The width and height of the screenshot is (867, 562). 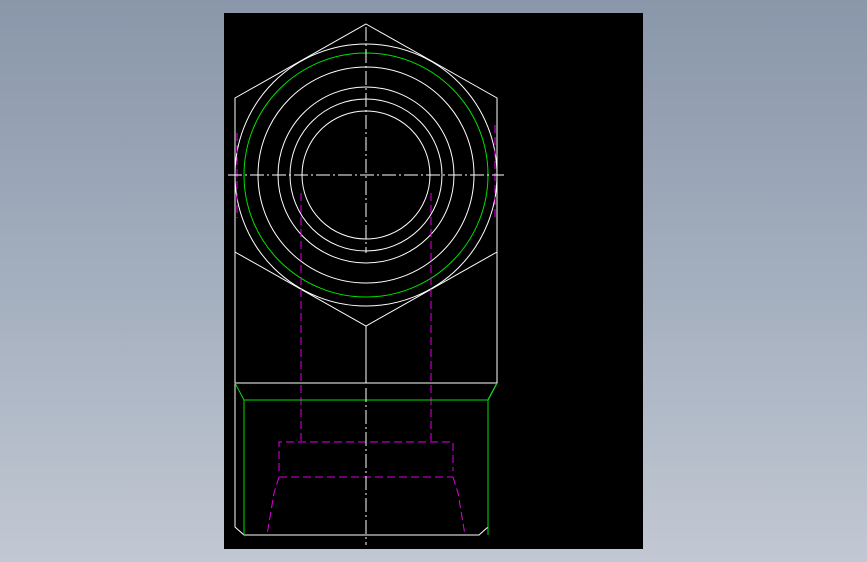 I want to click on chamfer-right, so click(x=492, y=391).